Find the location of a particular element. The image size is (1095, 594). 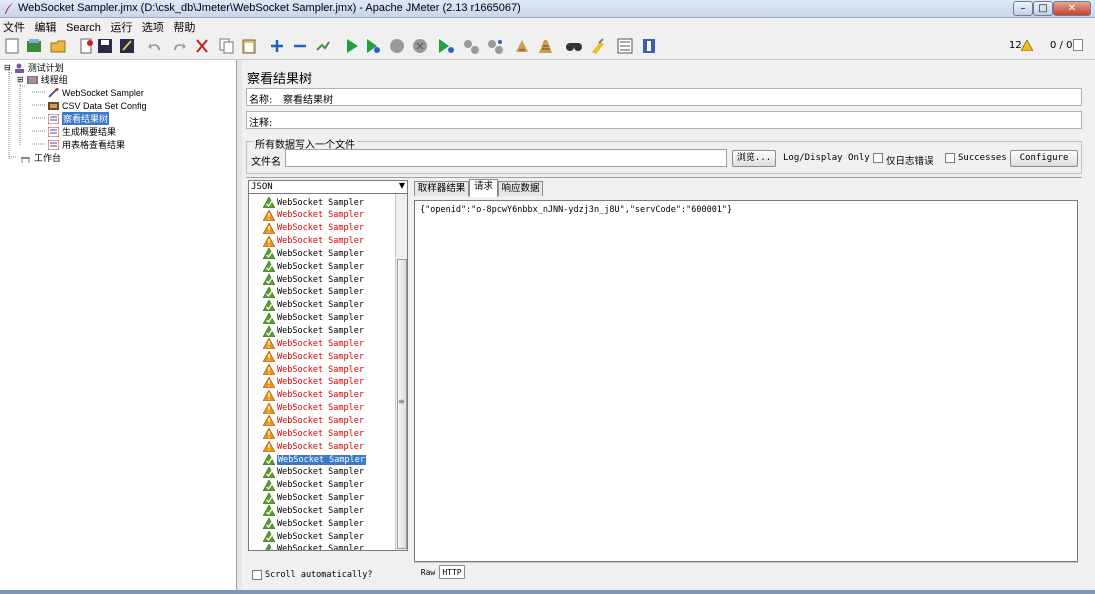

open-icon is located at coordinates (58, 46).